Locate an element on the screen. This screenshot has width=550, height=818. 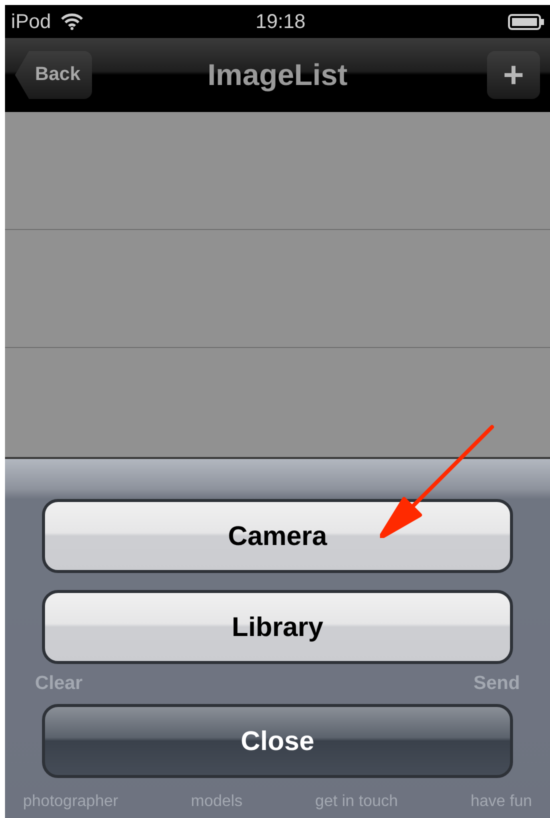
add-button: + is located at coordinates (513, 75).